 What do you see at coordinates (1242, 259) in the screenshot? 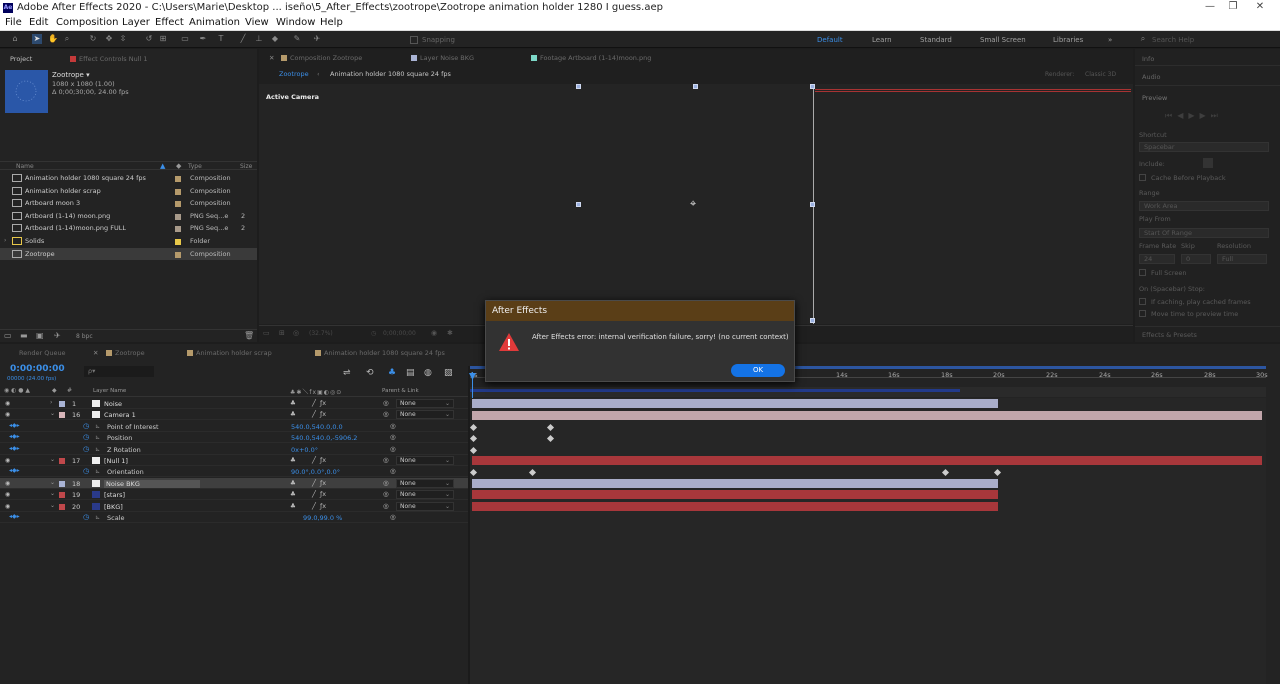
I see `resolution-dropdown: Full` at bounding box center [1242, 259].